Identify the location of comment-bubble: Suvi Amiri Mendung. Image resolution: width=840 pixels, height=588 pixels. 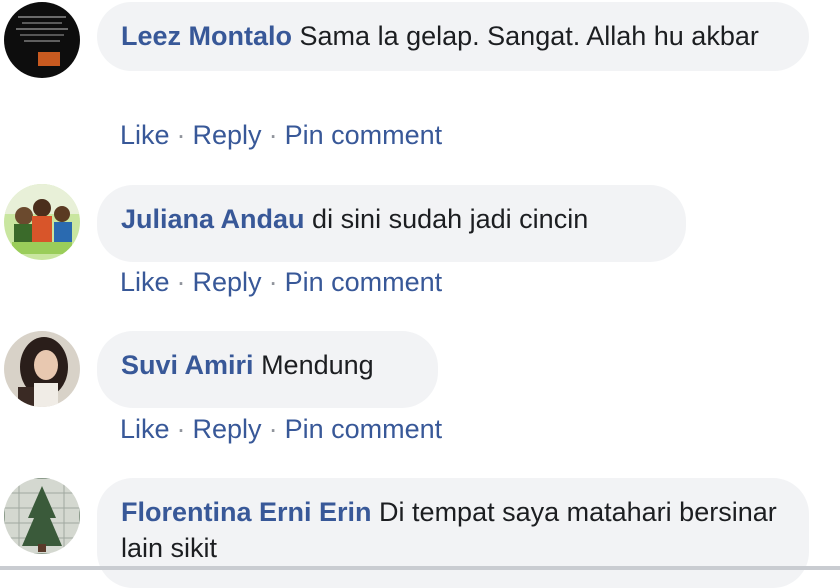
(267, 369).